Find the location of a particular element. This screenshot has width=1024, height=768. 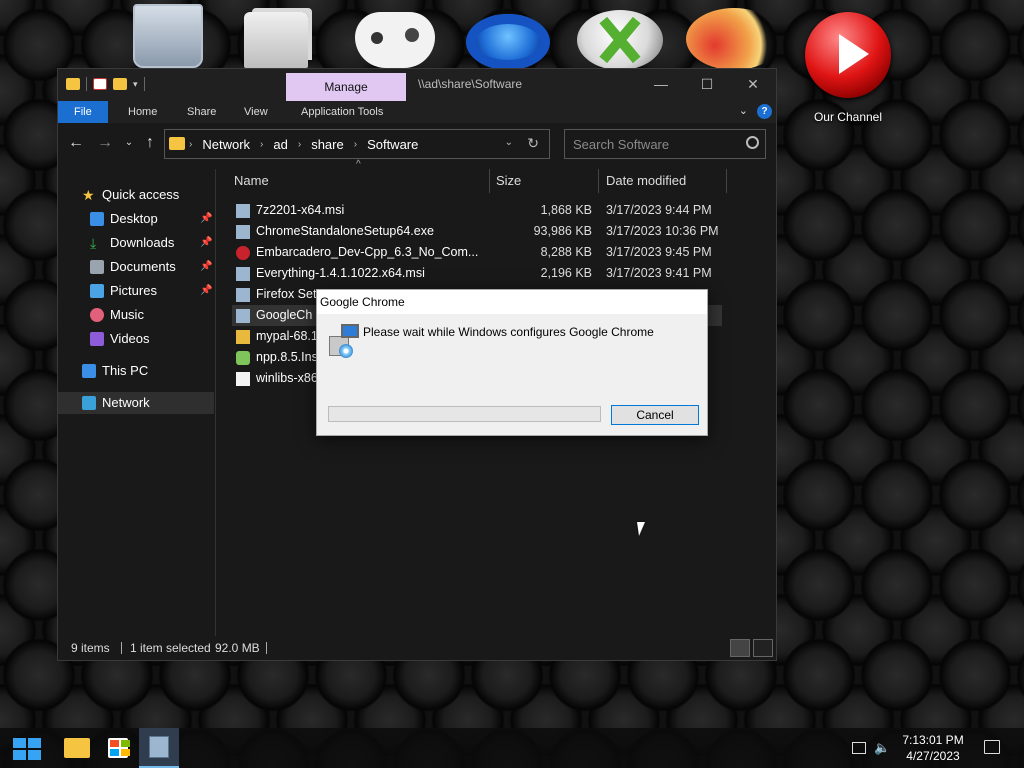

item-count: 9 items is located at coordinates (90, 648).